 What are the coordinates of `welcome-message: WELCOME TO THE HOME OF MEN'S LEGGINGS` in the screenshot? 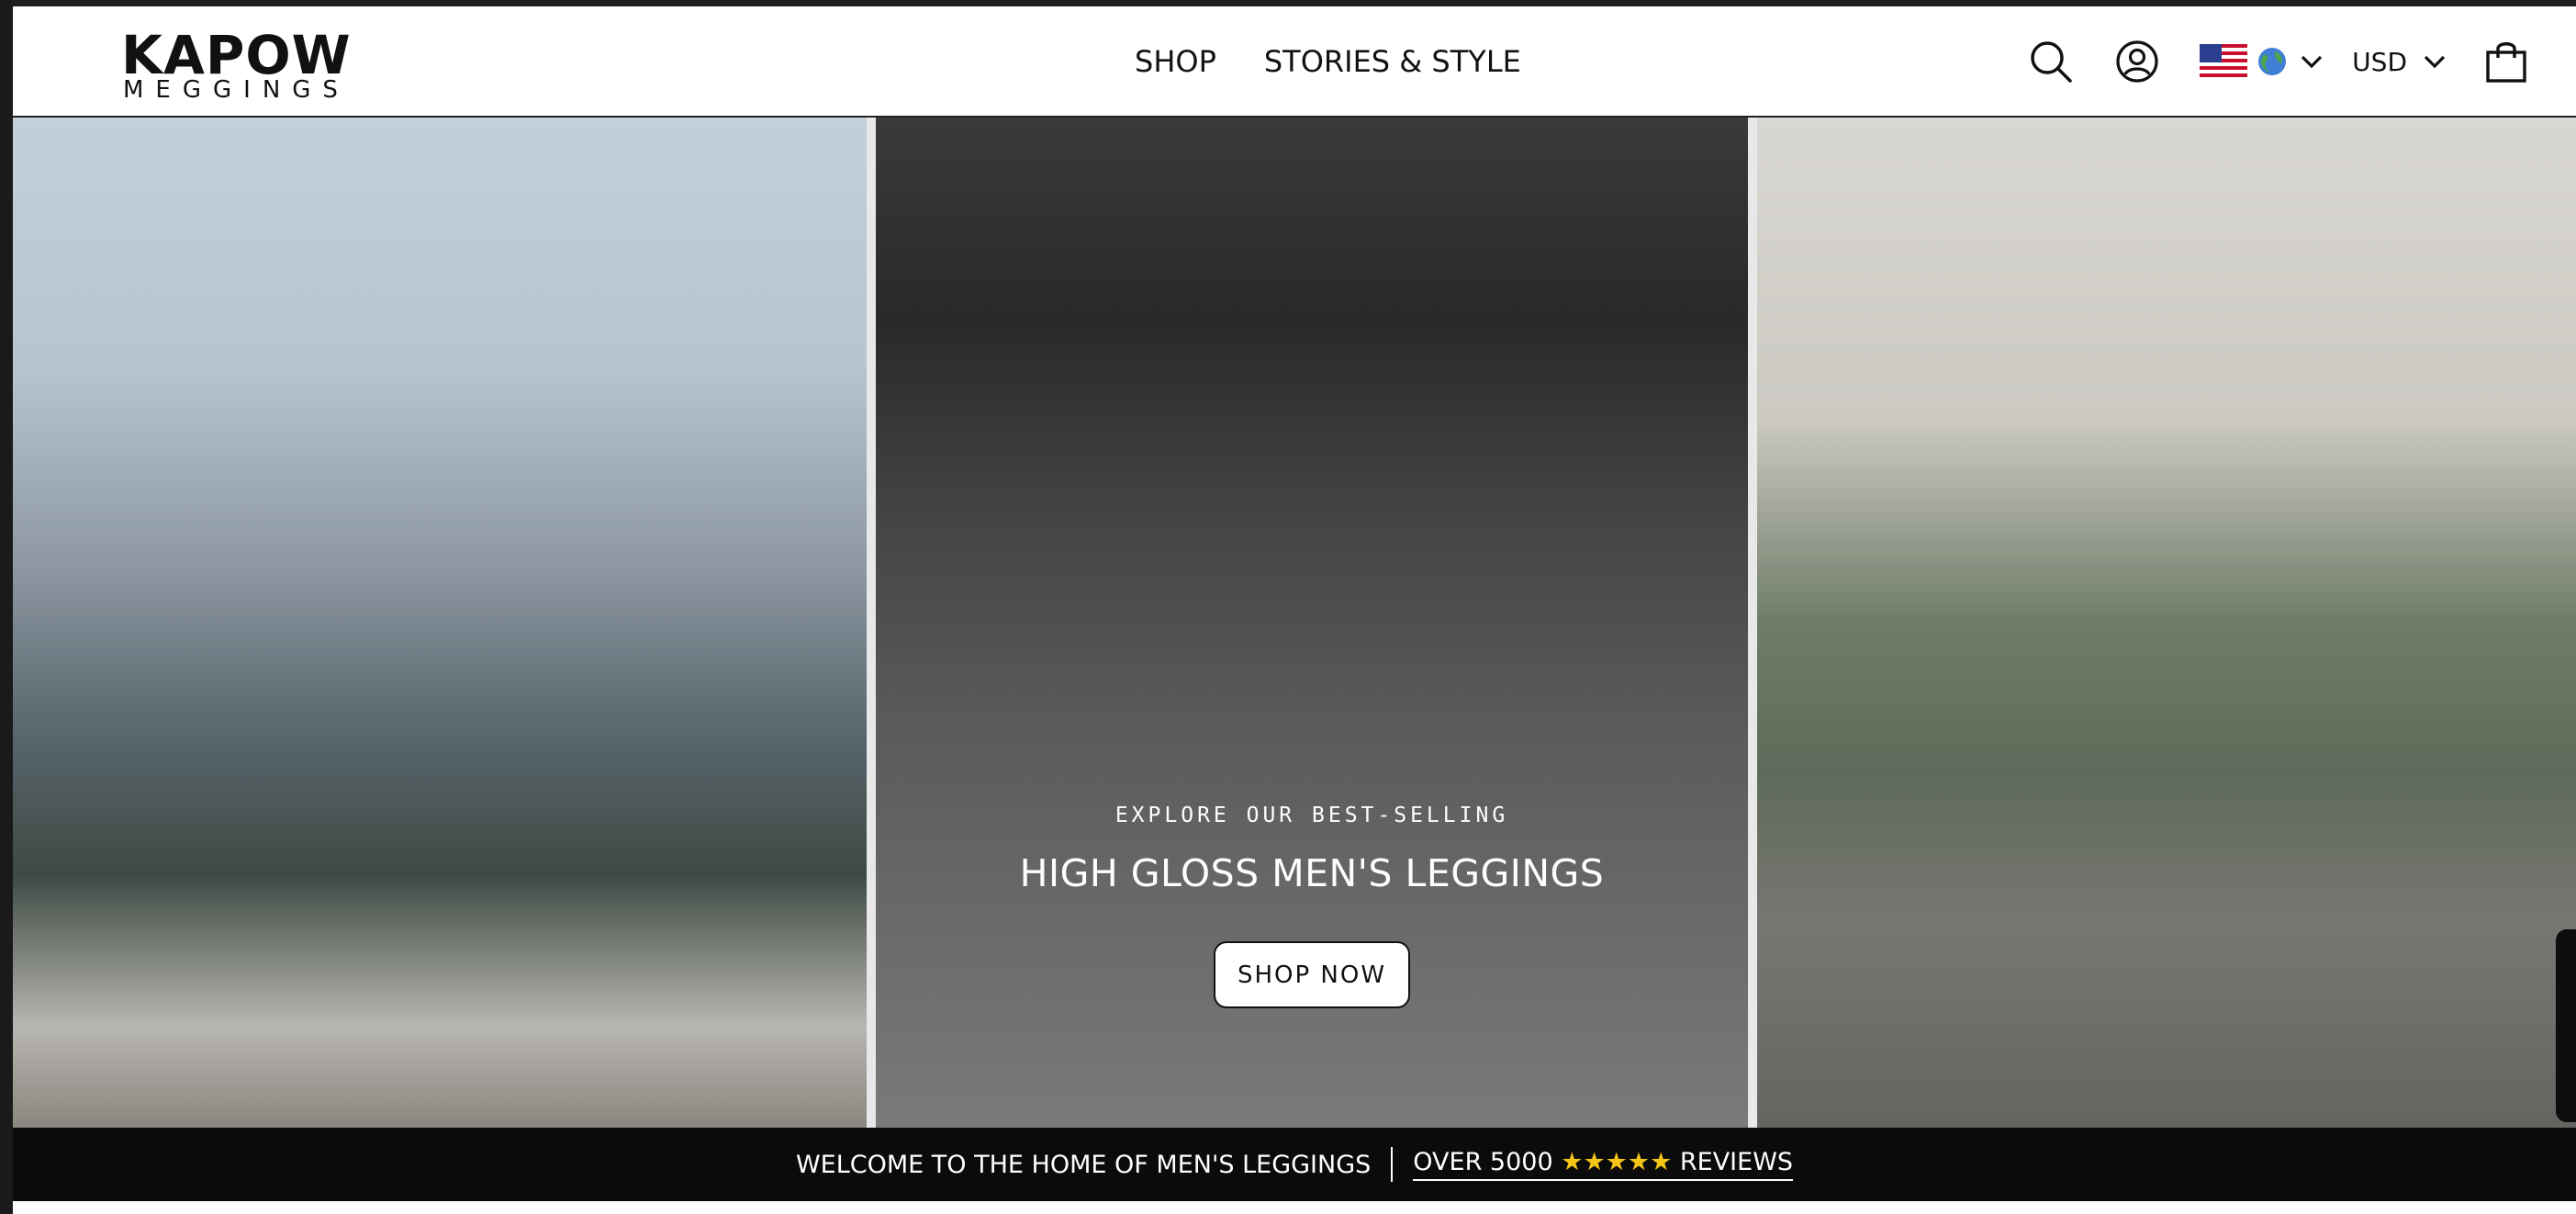 It's located at (1083, 1164).